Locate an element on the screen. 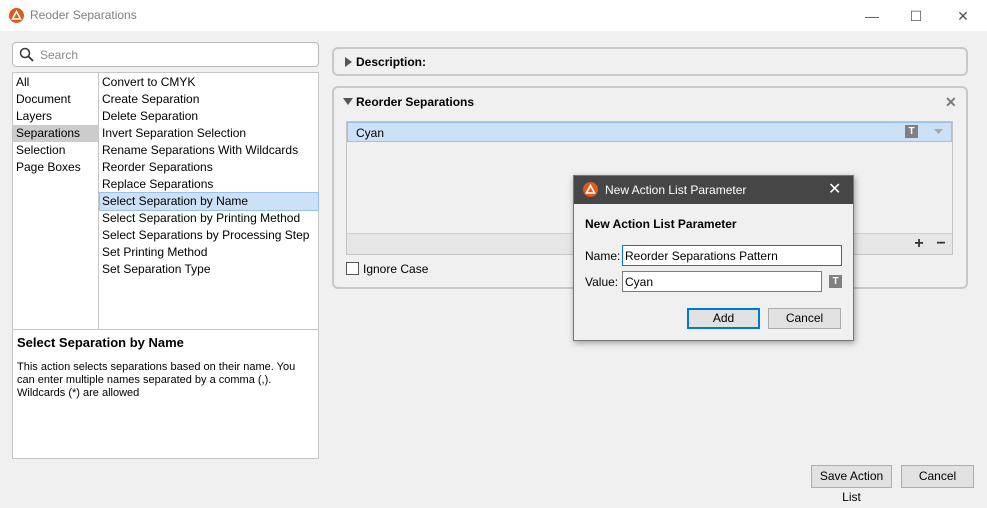 This screenshot has width=987, height=508. cancel-button: Cancel is located at coordinates (937, 476).